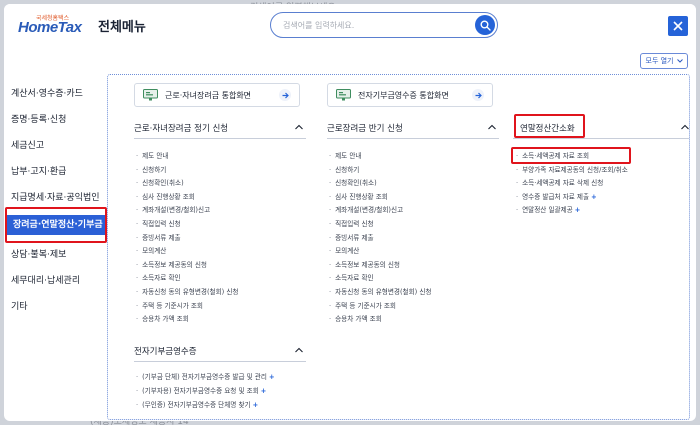 Image resolution: width=700 pixels, height=425 pixels. I want to click on list-item: · 부양가족 자료제공동의 신청/조회/취소, so click(572, 170).